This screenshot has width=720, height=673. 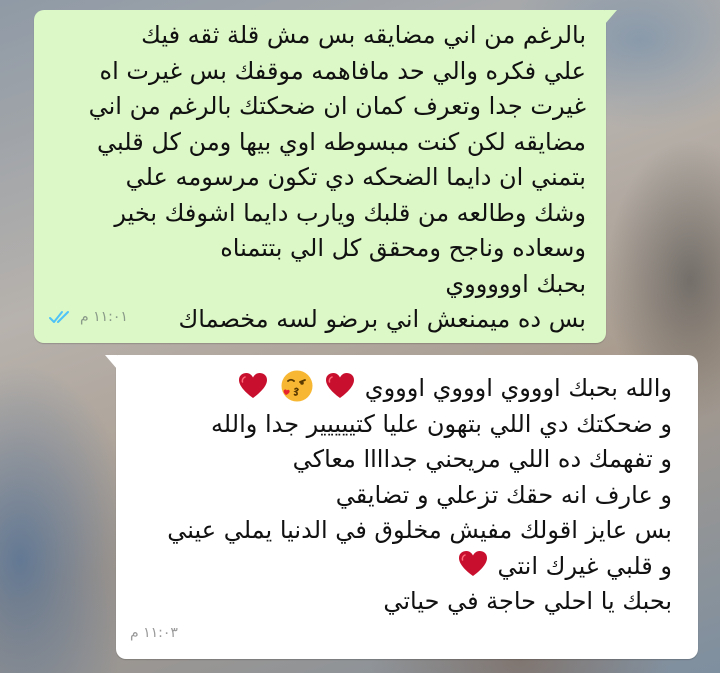 I want to click on message-line: بس ده ميمنعش اني برضو لسه مخصماك, so click(x=382, y=319).